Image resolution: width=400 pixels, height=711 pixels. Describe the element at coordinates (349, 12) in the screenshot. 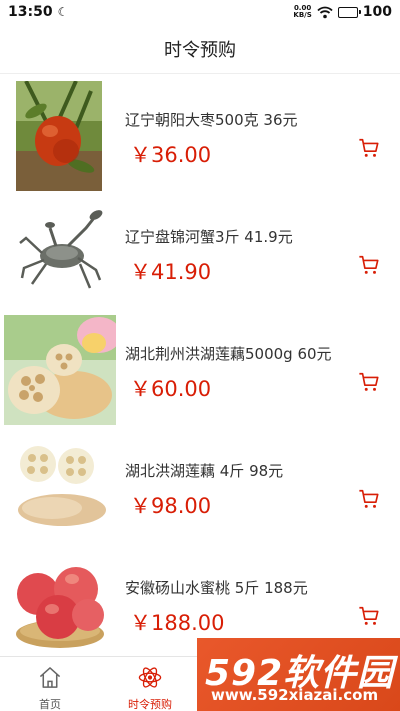

I see `battery-icon` at that location.